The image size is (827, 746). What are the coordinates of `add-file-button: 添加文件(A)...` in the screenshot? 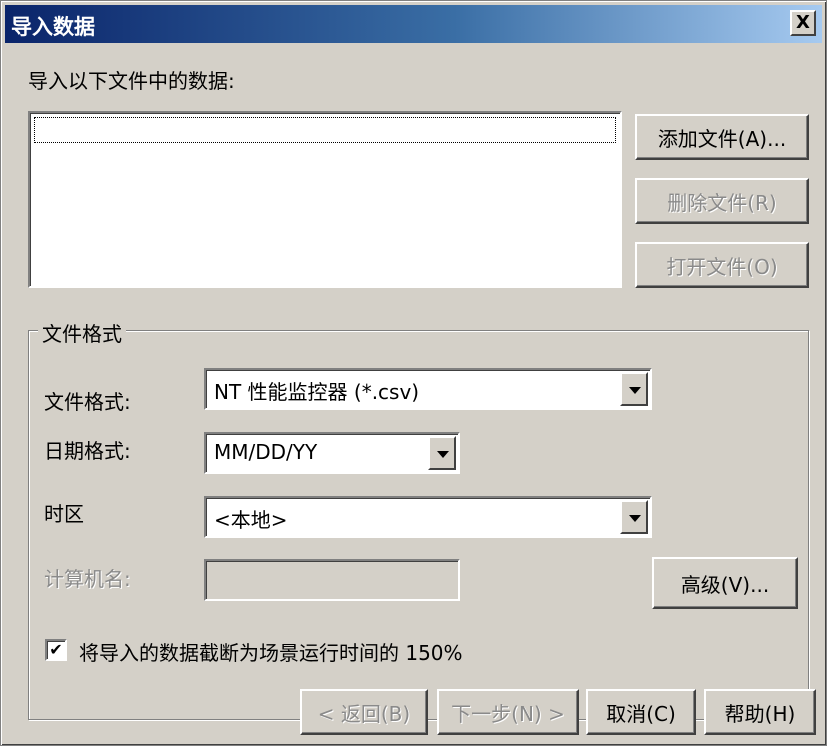 It's located at (722, 137).